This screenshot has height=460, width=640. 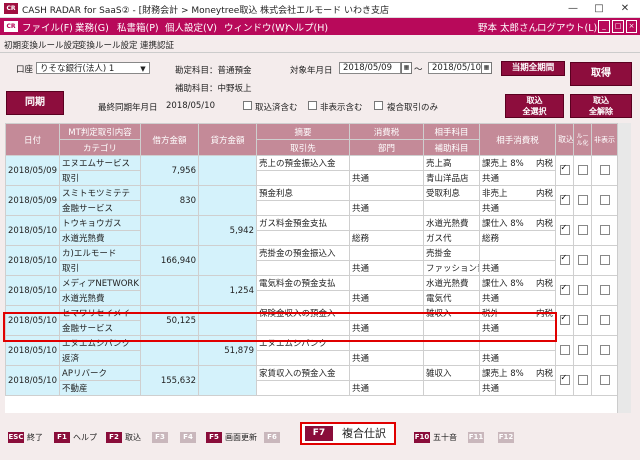 What do you see at coordinates (517, 193) in the screenshot?
I see `cell-partner-tax: 非売上 内税` at bounding box center [517, 193].